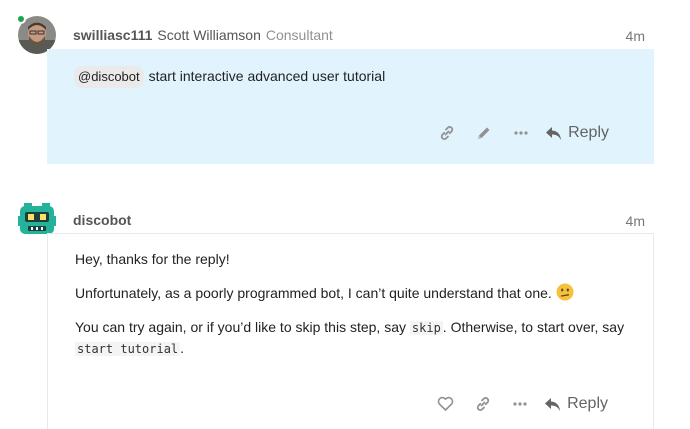  Describe the element at coordinates (208, 35) in the screenshot. I see `full-name: Scott Williamson` at that location.